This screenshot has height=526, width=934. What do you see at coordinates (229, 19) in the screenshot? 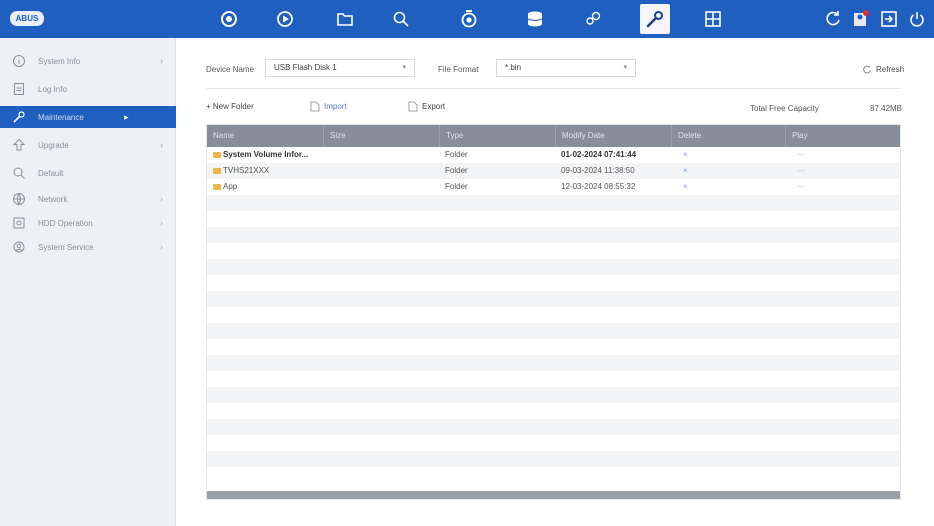
I see `camera-icon` at bounding box center [229, 19].